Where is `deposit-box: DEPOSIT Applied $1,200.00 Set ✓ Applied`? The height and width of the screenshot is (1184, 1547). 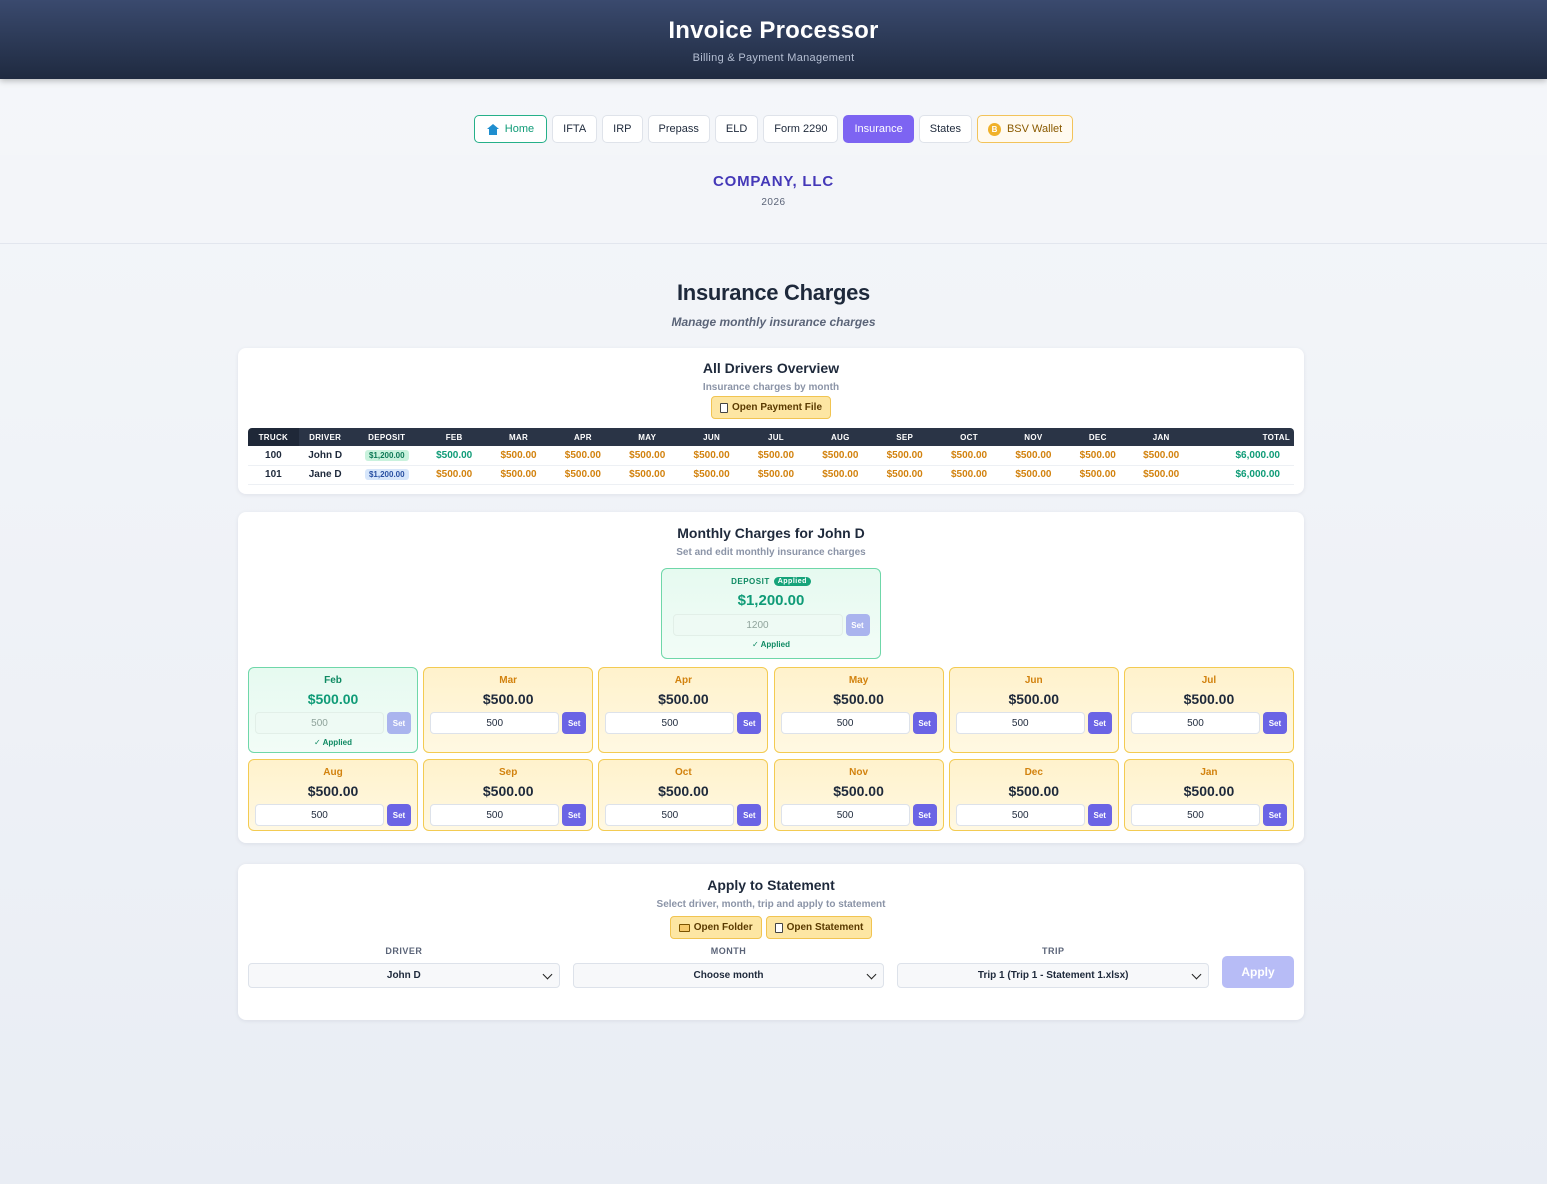
deposit-box: DEPOSIT Applied $1,200.00 Set ✓ Applied is located at coordinates (771, 613).